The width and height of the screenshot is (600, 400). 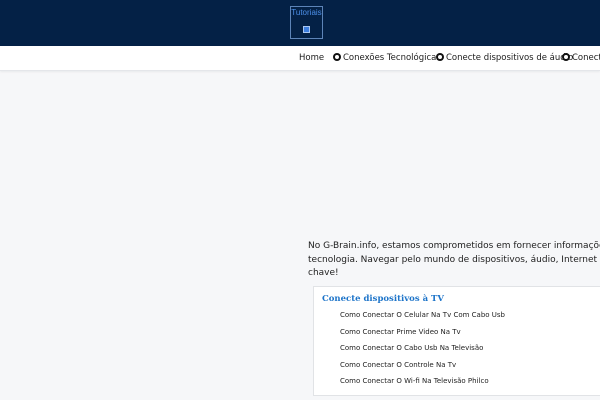 I want to click on nav-item-conecte-audio: Conecte dispositivos de áudio, so click(x=504, y=58).